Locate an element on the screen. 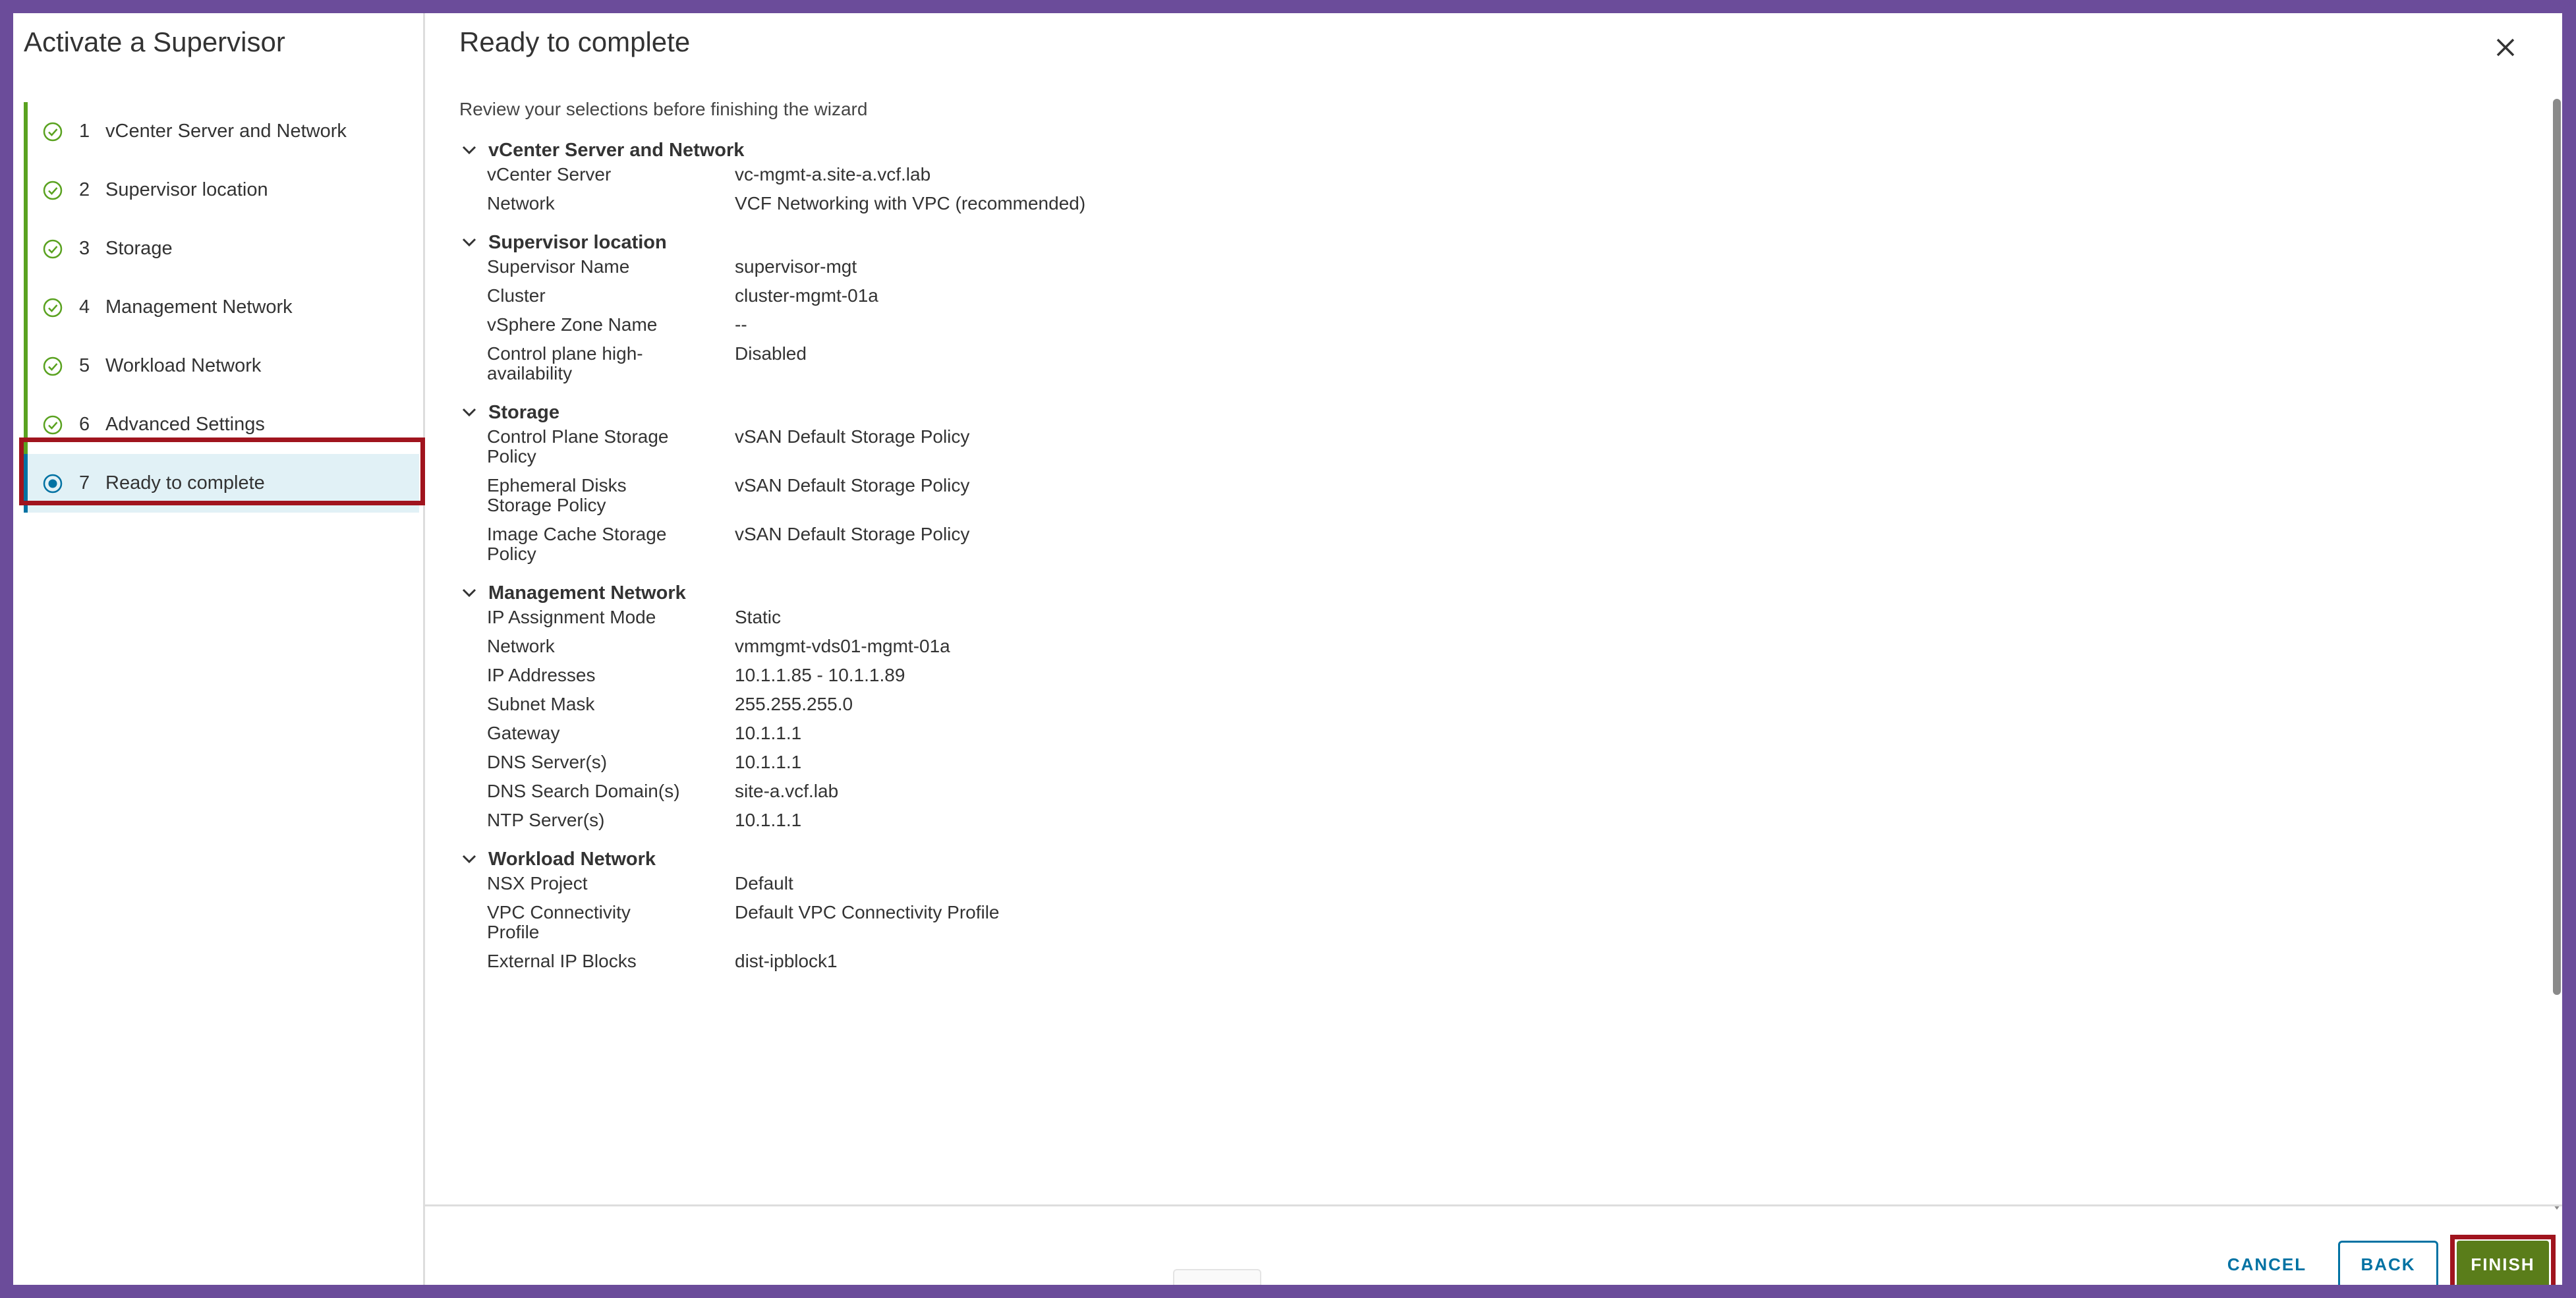 This screenshot has height=1298, width=2576. detail-value: 255.255.255.0 is located at coordinates (794, 704).